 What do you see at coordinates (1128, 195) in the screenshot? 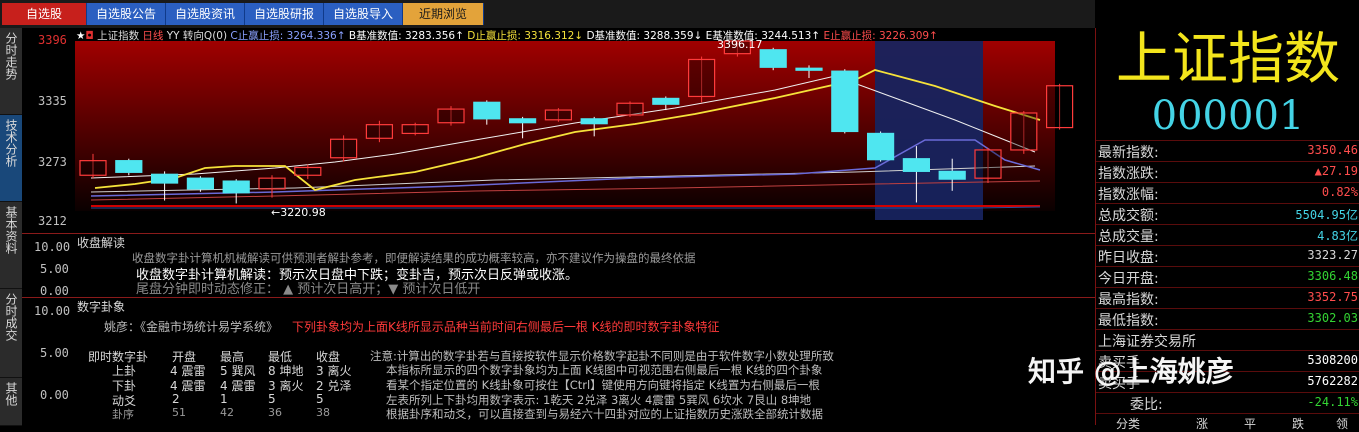
I see `row-key: 指数涨幅:` at bounding box center [1128, 195].